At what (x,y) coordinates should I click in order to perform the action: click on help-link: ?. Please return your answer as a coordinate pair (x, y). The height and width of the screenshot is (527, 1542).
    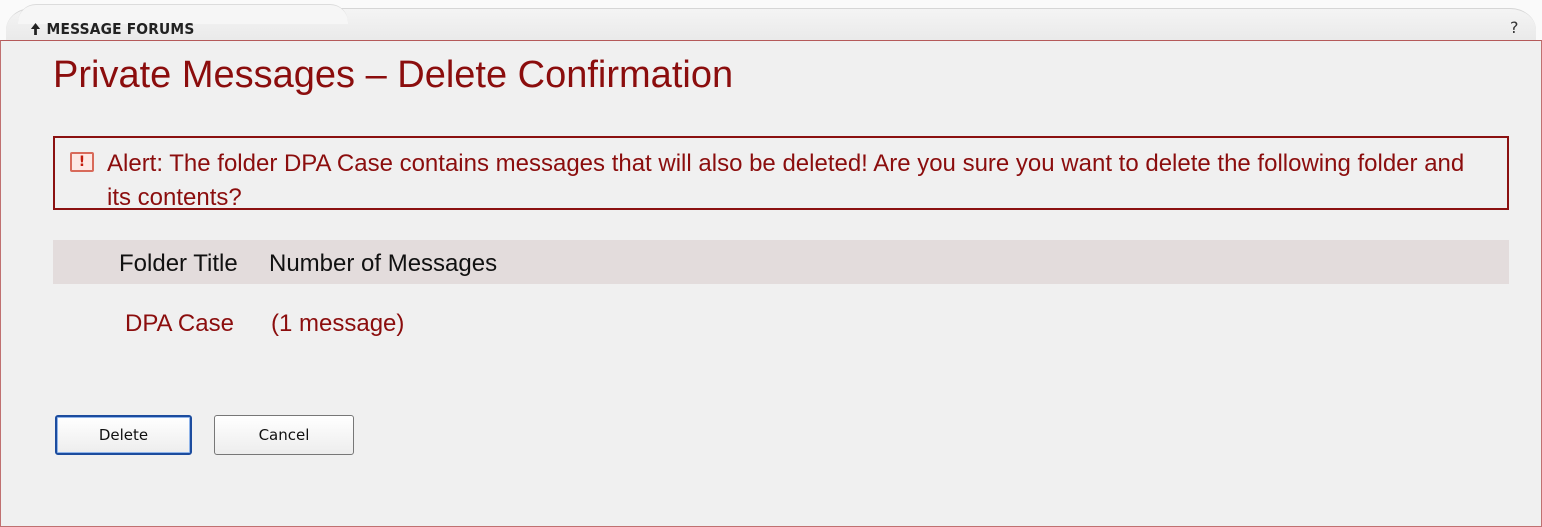
    Looking at the image, I should click on (1514, 27).